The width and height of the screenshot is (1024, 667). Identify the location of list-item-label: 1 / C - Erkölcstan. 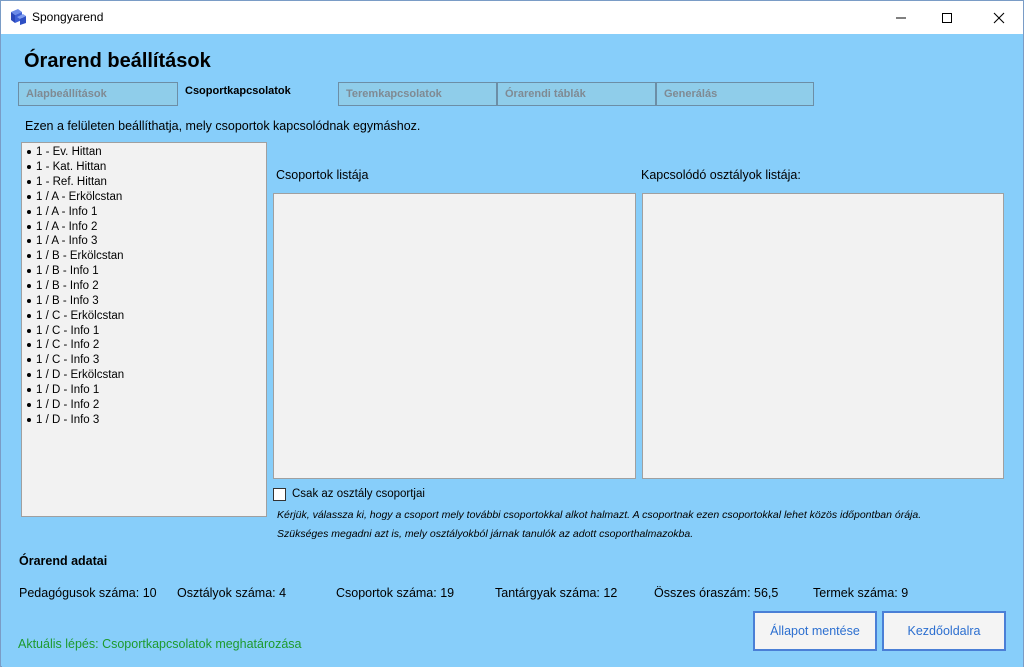
(80, 315).